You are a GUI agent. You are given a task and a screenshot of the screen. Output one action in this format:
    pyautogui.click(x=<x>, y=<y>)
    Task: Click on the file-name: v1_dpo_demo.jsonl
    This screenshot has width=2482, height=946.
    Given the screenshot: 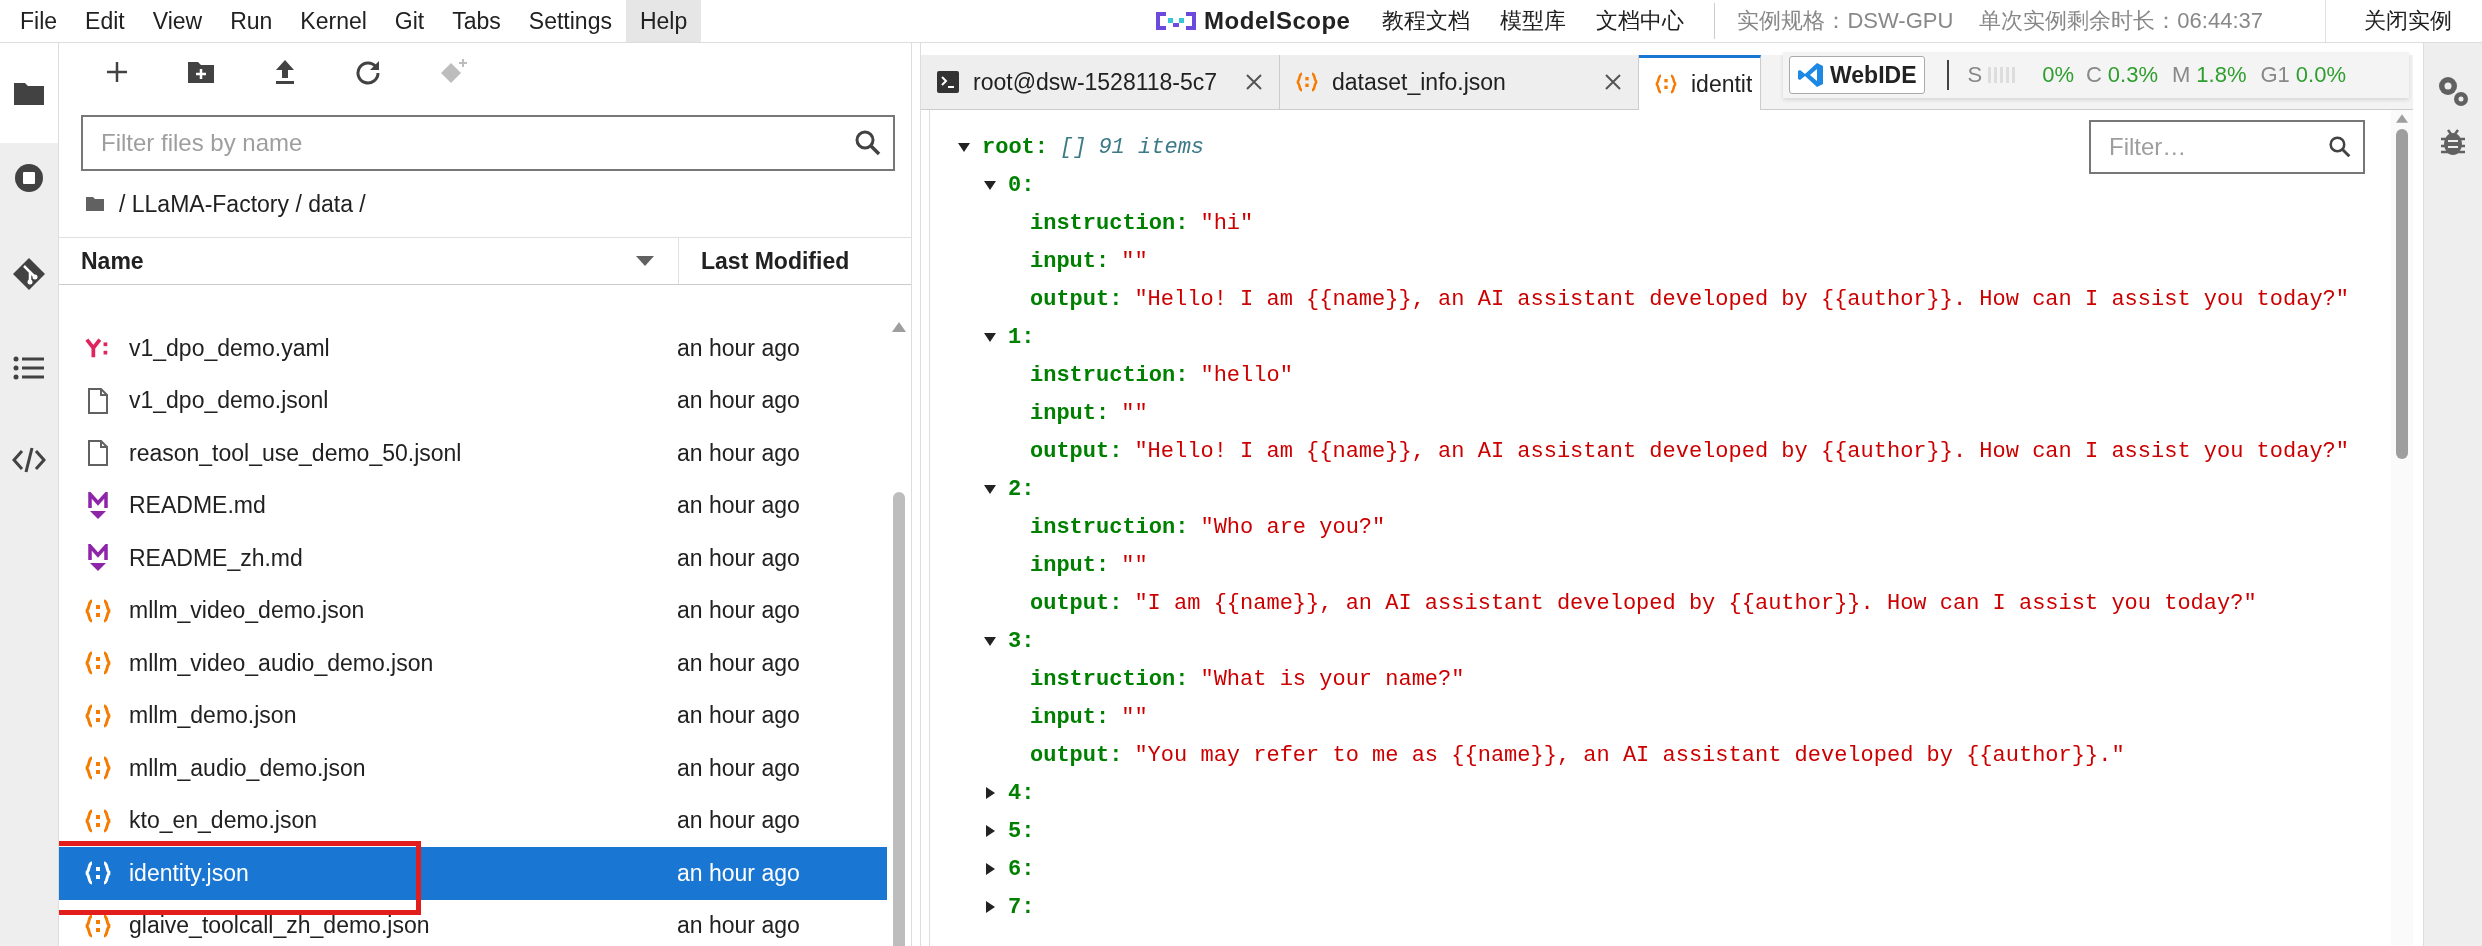 What is the action you would take?
    pyautogui.click(x=229, y=401)
    